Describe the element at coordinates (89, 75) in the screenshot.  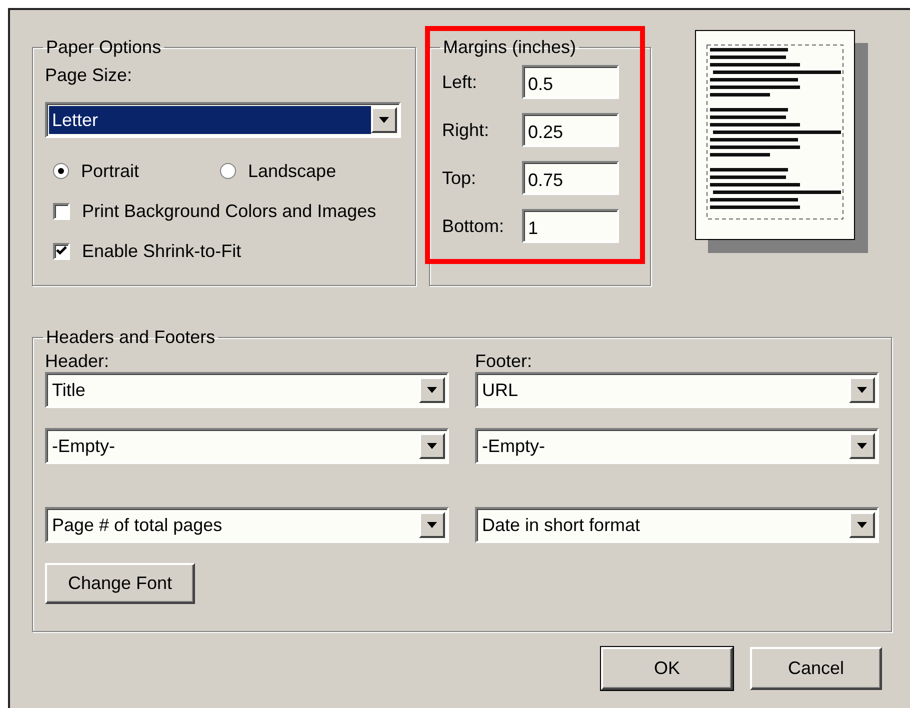
I see `field-label: Page Size:` at that location.